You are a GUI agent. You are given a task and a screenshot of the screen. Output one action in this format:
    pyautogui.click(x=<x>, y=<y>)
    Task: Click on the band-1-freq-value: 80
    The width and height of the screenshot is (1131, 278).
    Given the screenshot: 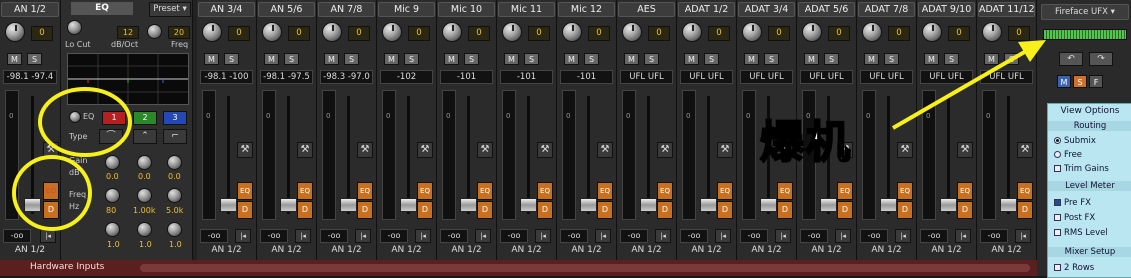 What is the action you would take?
    pyautogui.click(x=111, y=210)
    